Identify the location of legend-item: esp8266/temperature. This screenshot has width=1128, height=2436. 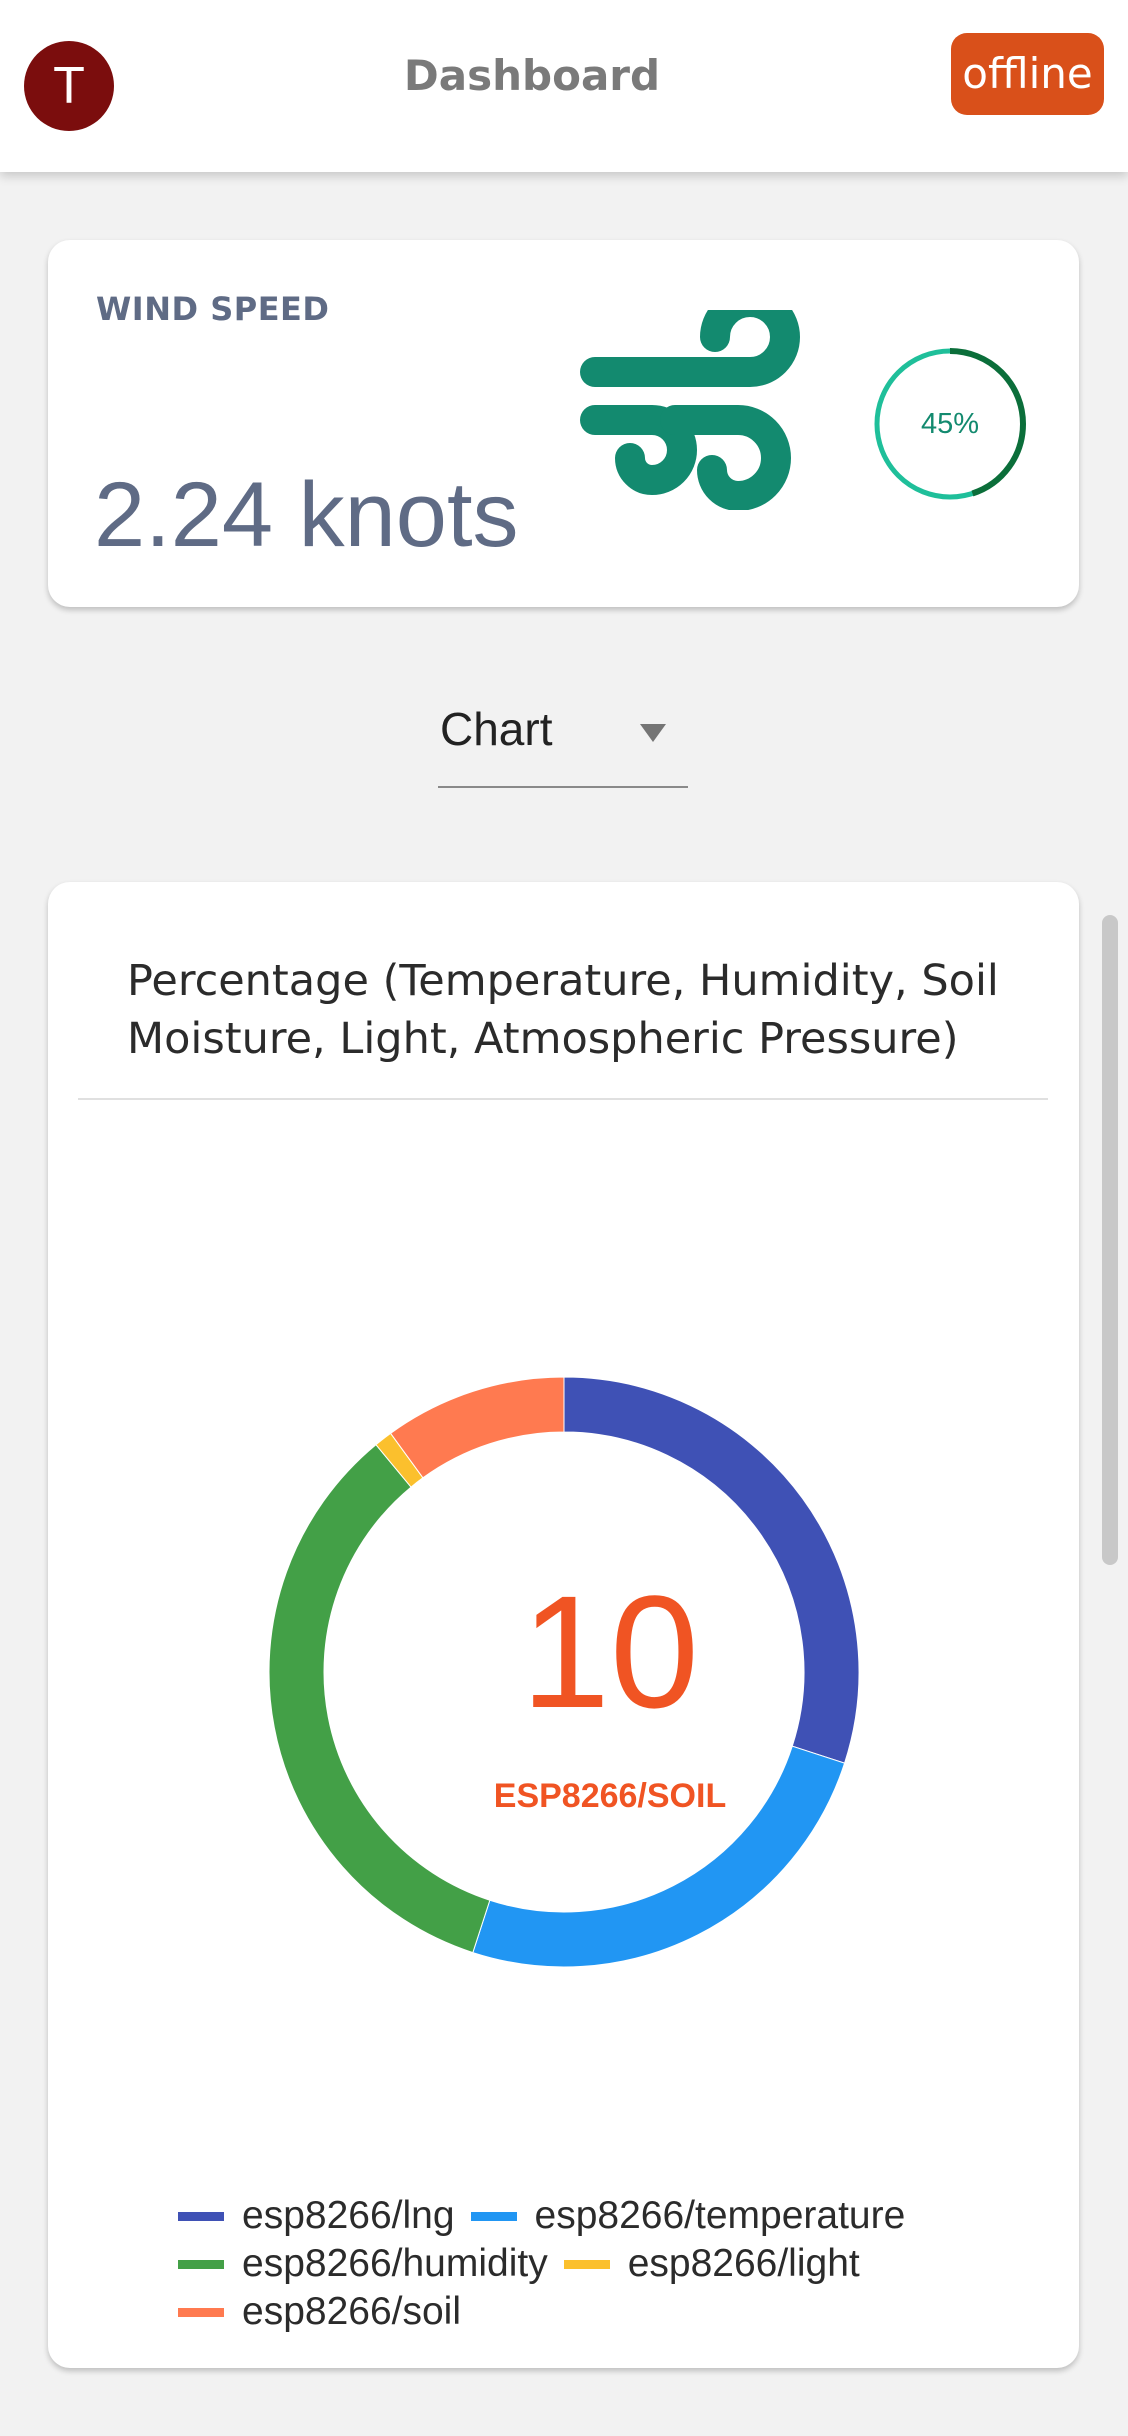
(688, 2216).